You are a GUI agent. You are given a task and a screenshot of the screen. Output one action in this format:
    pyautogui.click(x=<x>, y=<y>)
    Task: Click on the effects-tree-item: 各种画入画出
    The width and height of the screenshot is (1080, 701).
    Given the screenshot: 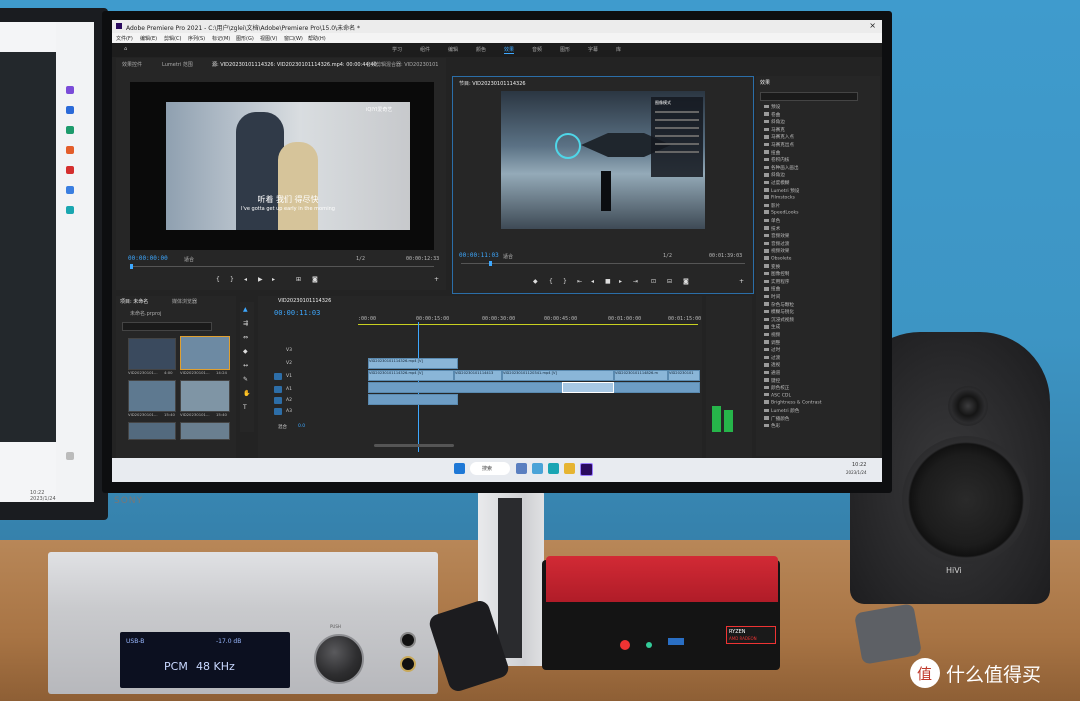 What is the action you would take?
    pyautogui.click(x=781, y=168)
    